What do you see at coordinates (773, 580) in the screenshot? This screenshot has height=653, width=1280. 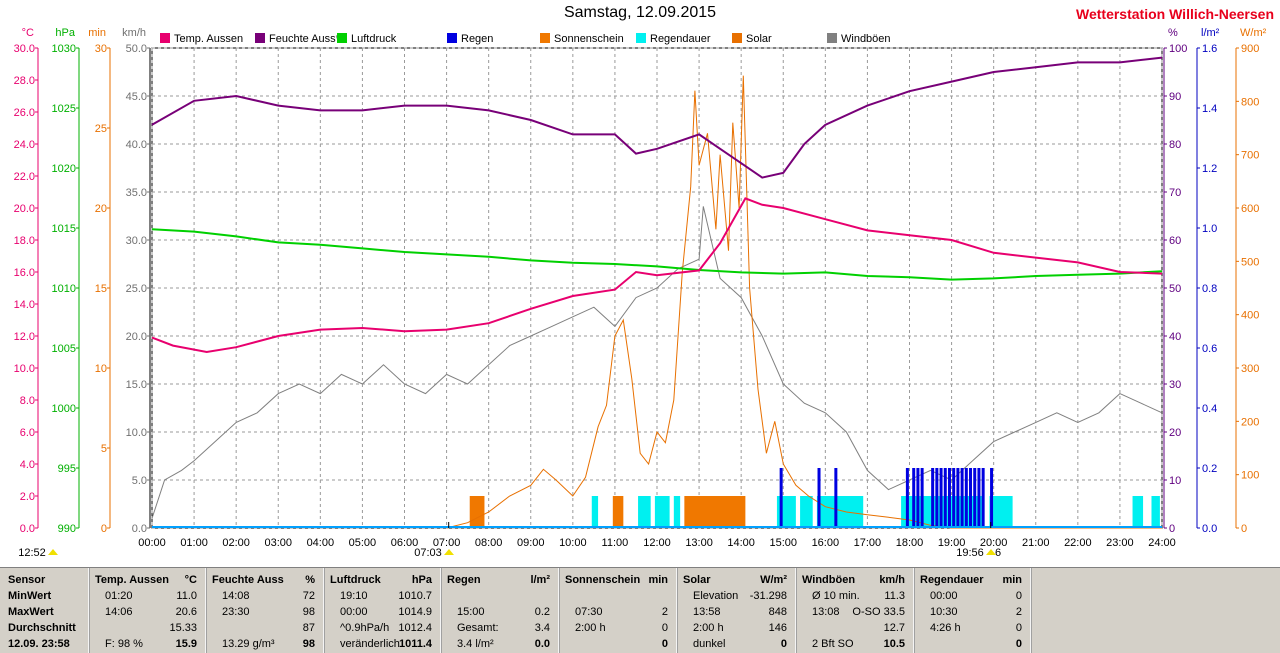 I see `stats-header-unit: W/m²` at bounding box center [773, 580].